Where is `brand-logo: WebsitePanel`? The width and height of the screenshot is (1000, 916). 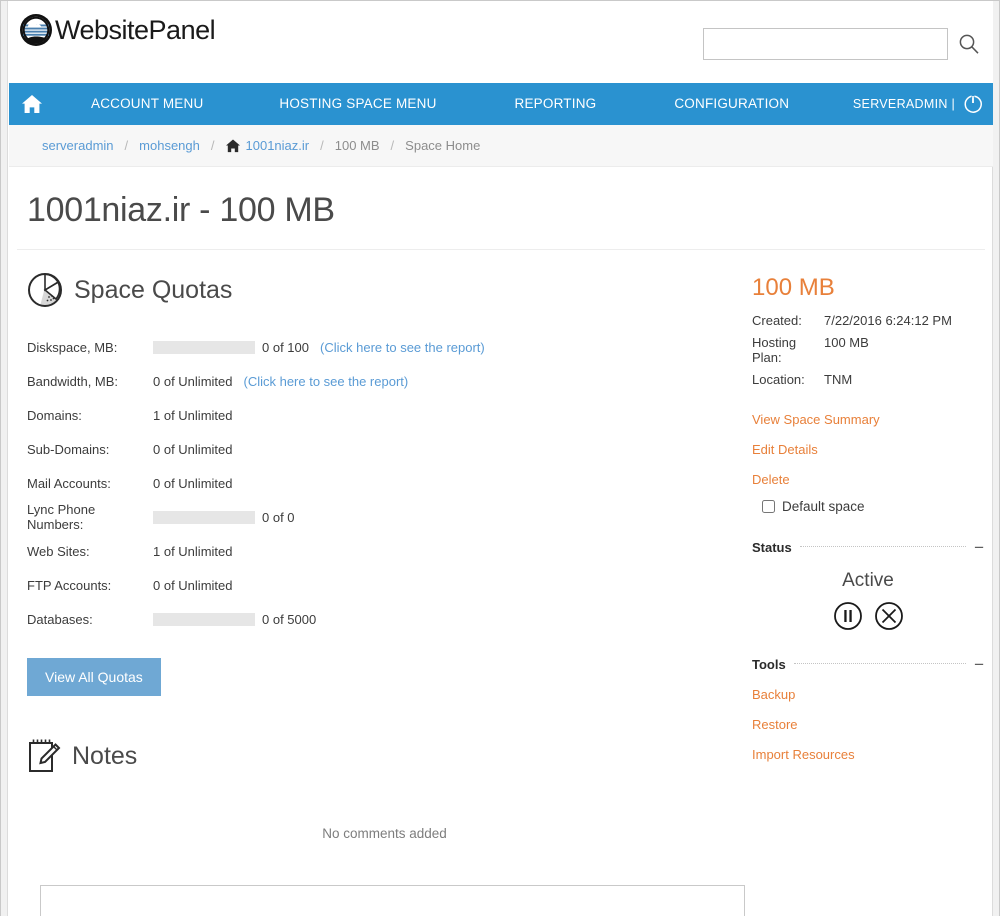 brand-logo: WebsitePanel is located at coordinates (117, 30).